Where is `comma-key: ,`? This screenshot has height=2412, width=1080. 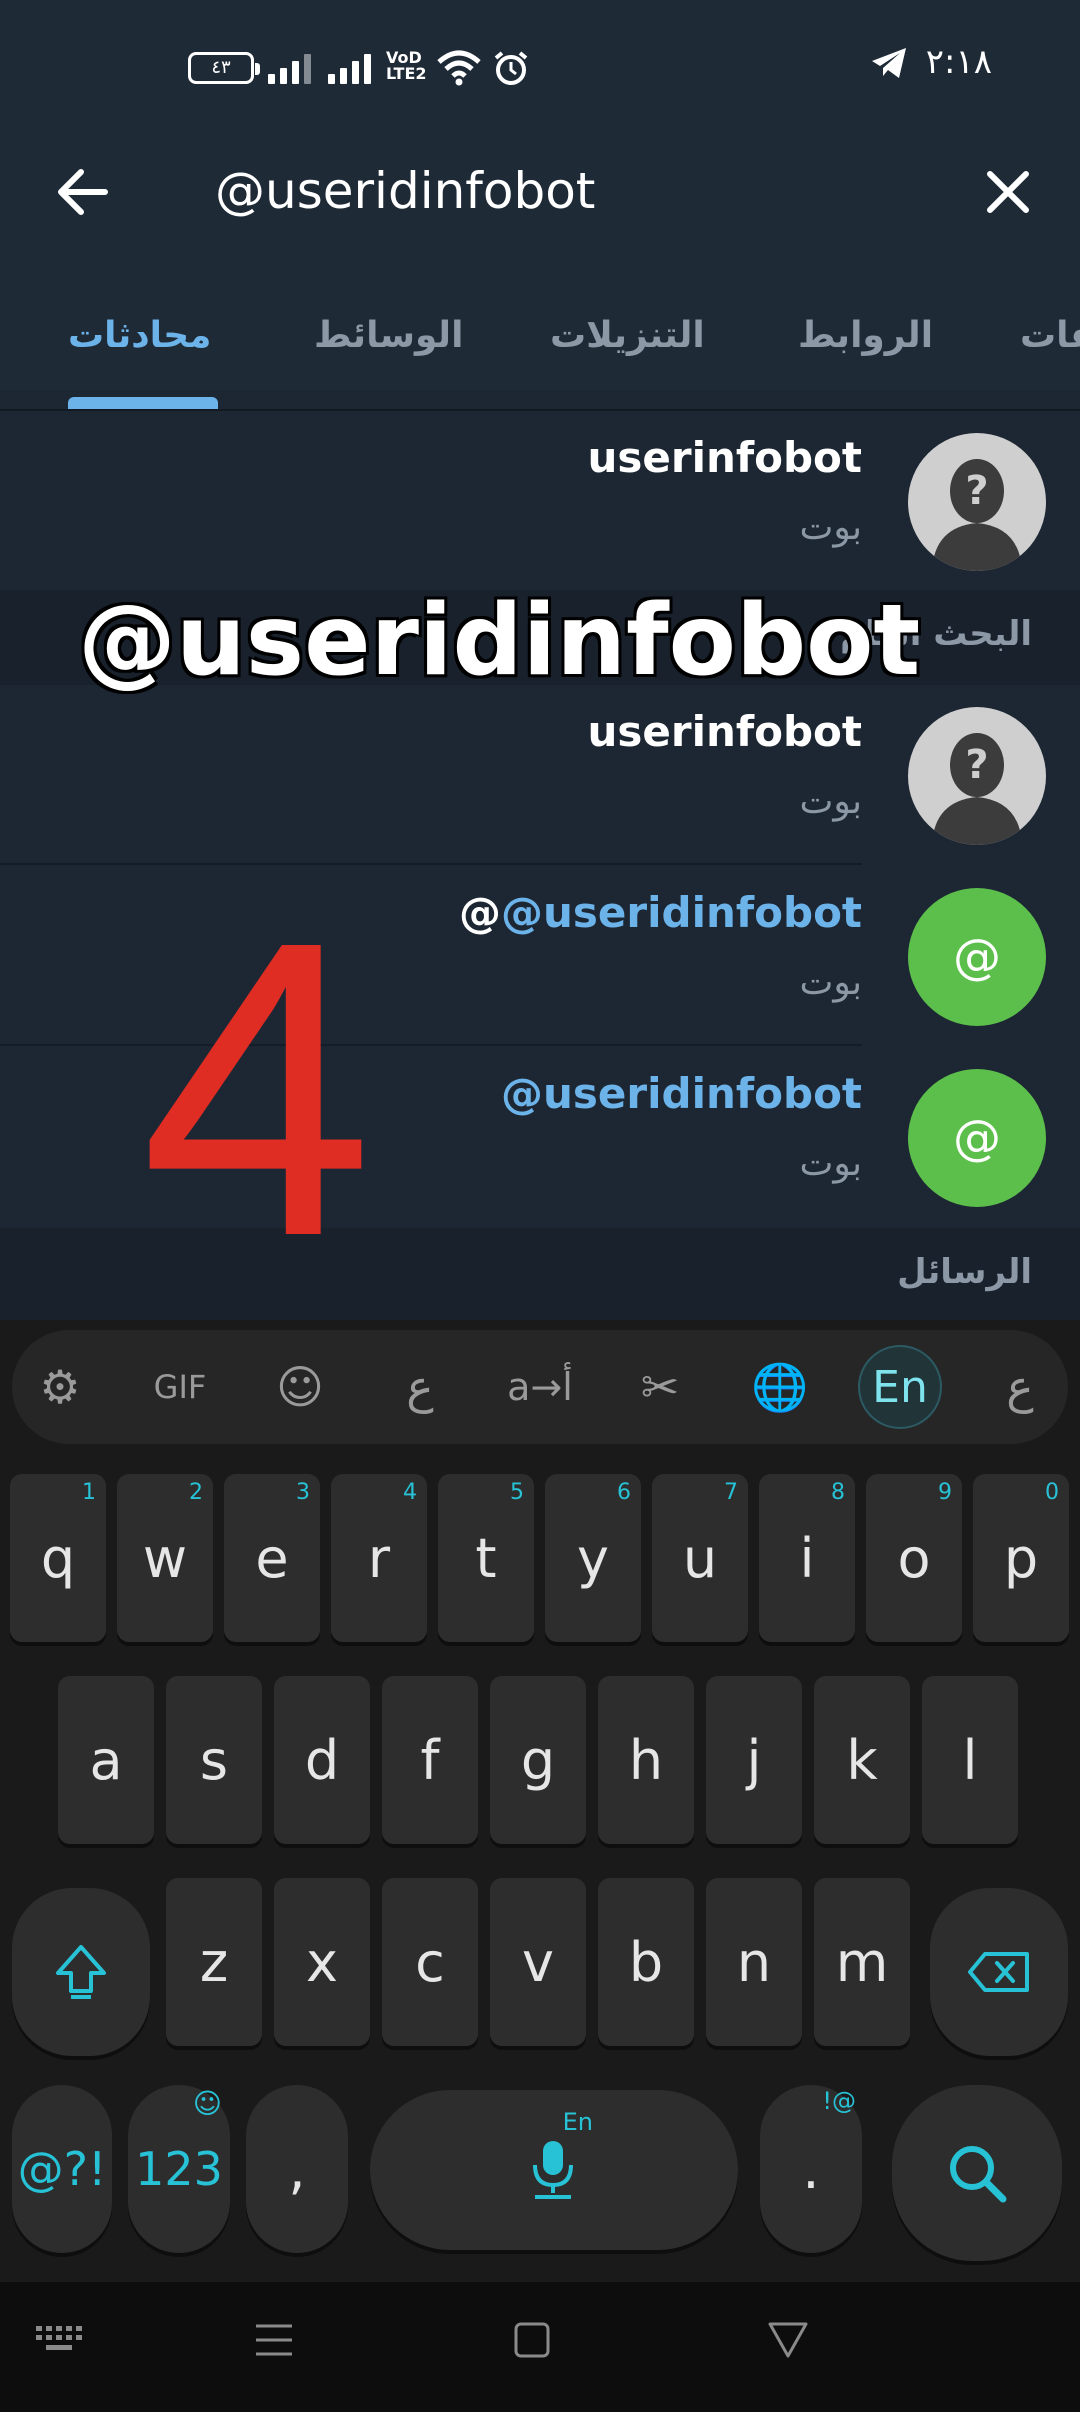 comma-key: , is located at coordinates (297, 2169).